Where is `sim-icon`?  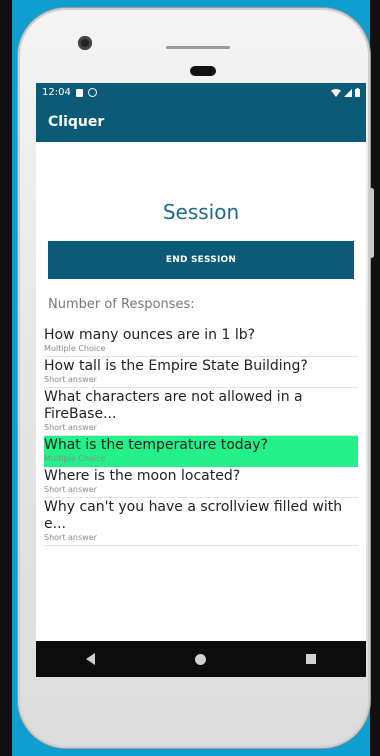
sim-icon is located at coordinates (79, 92).